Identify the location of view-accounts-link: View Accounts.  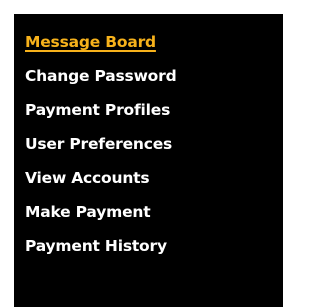
(87, 178).